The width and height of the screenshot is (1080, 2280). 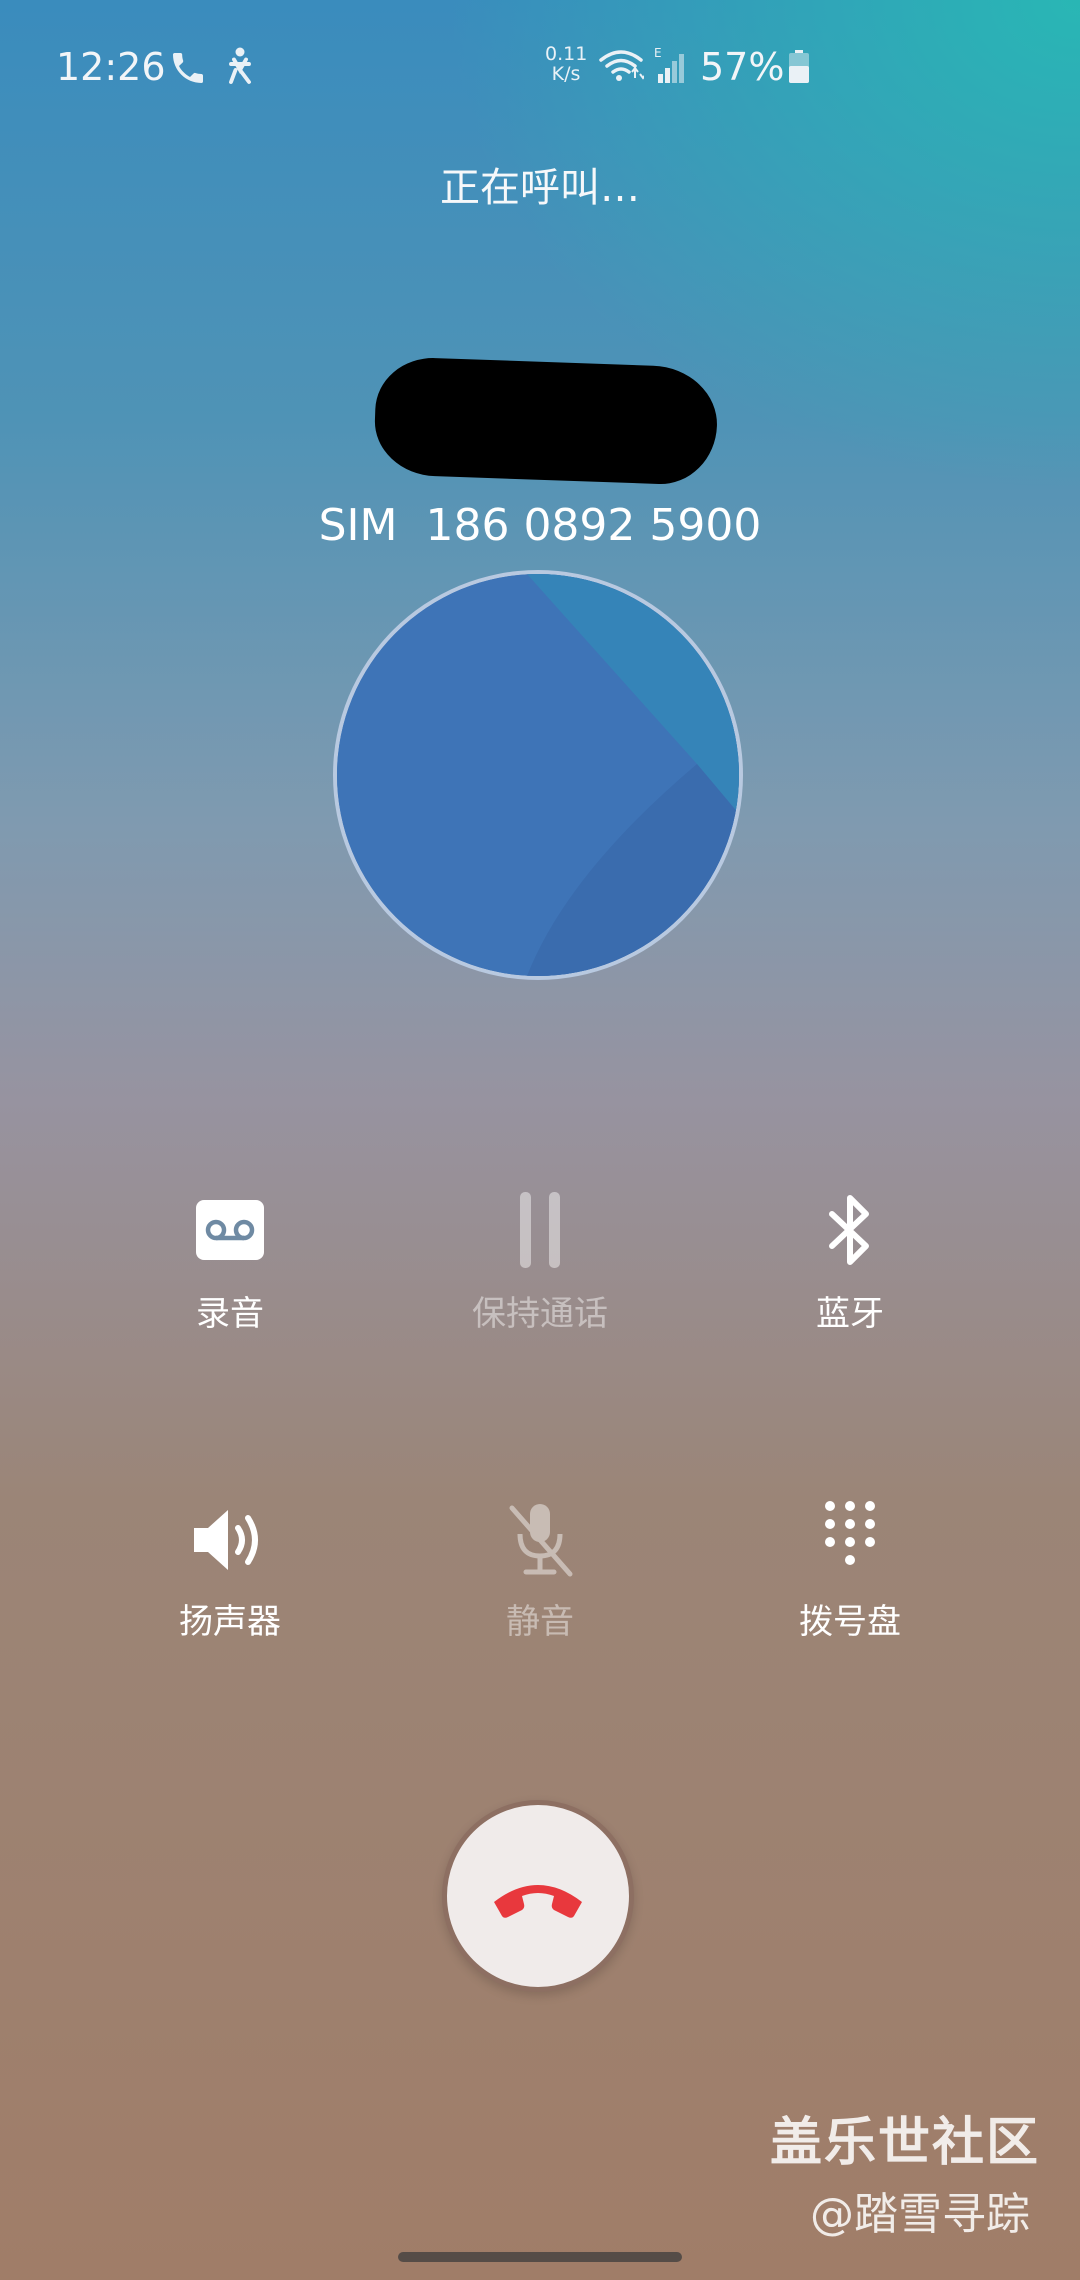 What do you see at coordinates (566, 74) in the screenshot?
I see `network-speed-unit: K/s` at bounding box center [566, 74].